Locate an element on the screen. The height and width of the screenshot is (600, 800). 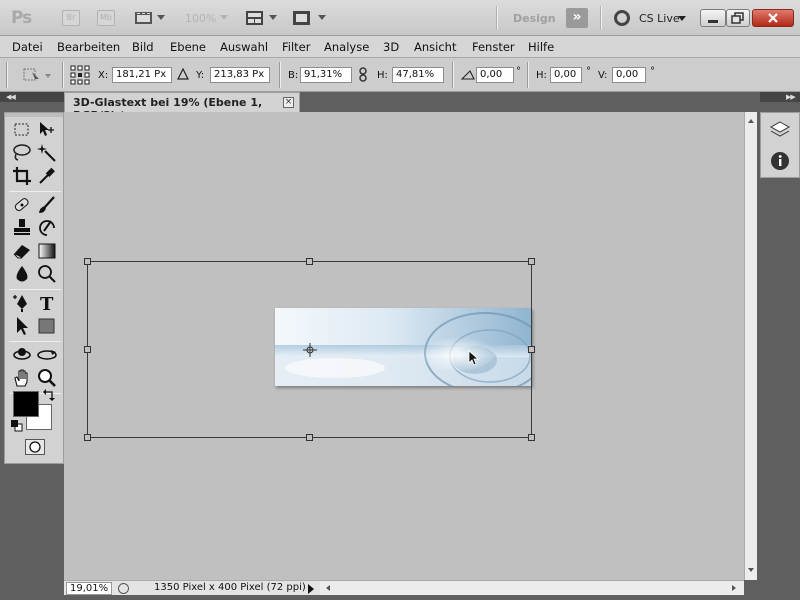
cs-live-dropdown-icon is located at coordinates (682, 18).